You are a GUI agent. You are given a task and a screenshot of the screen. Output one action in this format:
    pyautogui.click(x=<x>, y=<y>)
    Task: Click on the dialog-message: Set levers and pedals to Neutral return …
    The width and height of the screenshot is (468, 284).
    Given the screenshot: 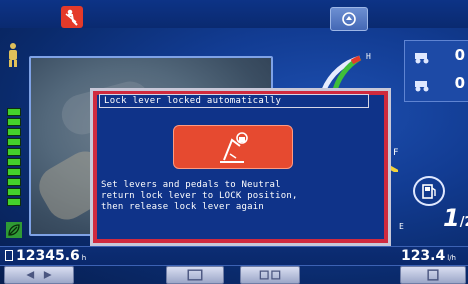 What is the action you would take?
    pyautogui.click(x=199, y=196)
    